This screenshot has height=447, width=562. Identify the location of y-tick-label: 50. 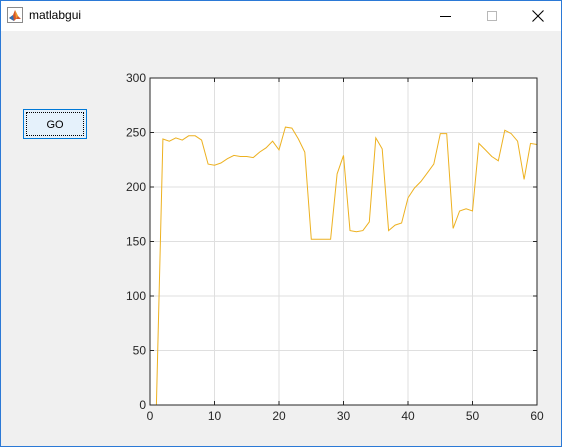
(140, 351).